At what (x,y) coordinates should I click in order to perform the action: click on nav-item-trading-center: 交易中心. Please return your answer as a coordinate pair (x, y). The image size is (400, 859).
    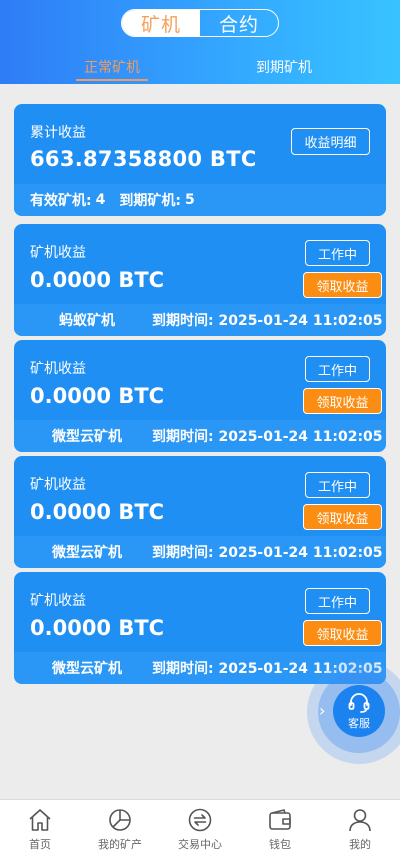
    Looking at the image, I should click on (200, 829).